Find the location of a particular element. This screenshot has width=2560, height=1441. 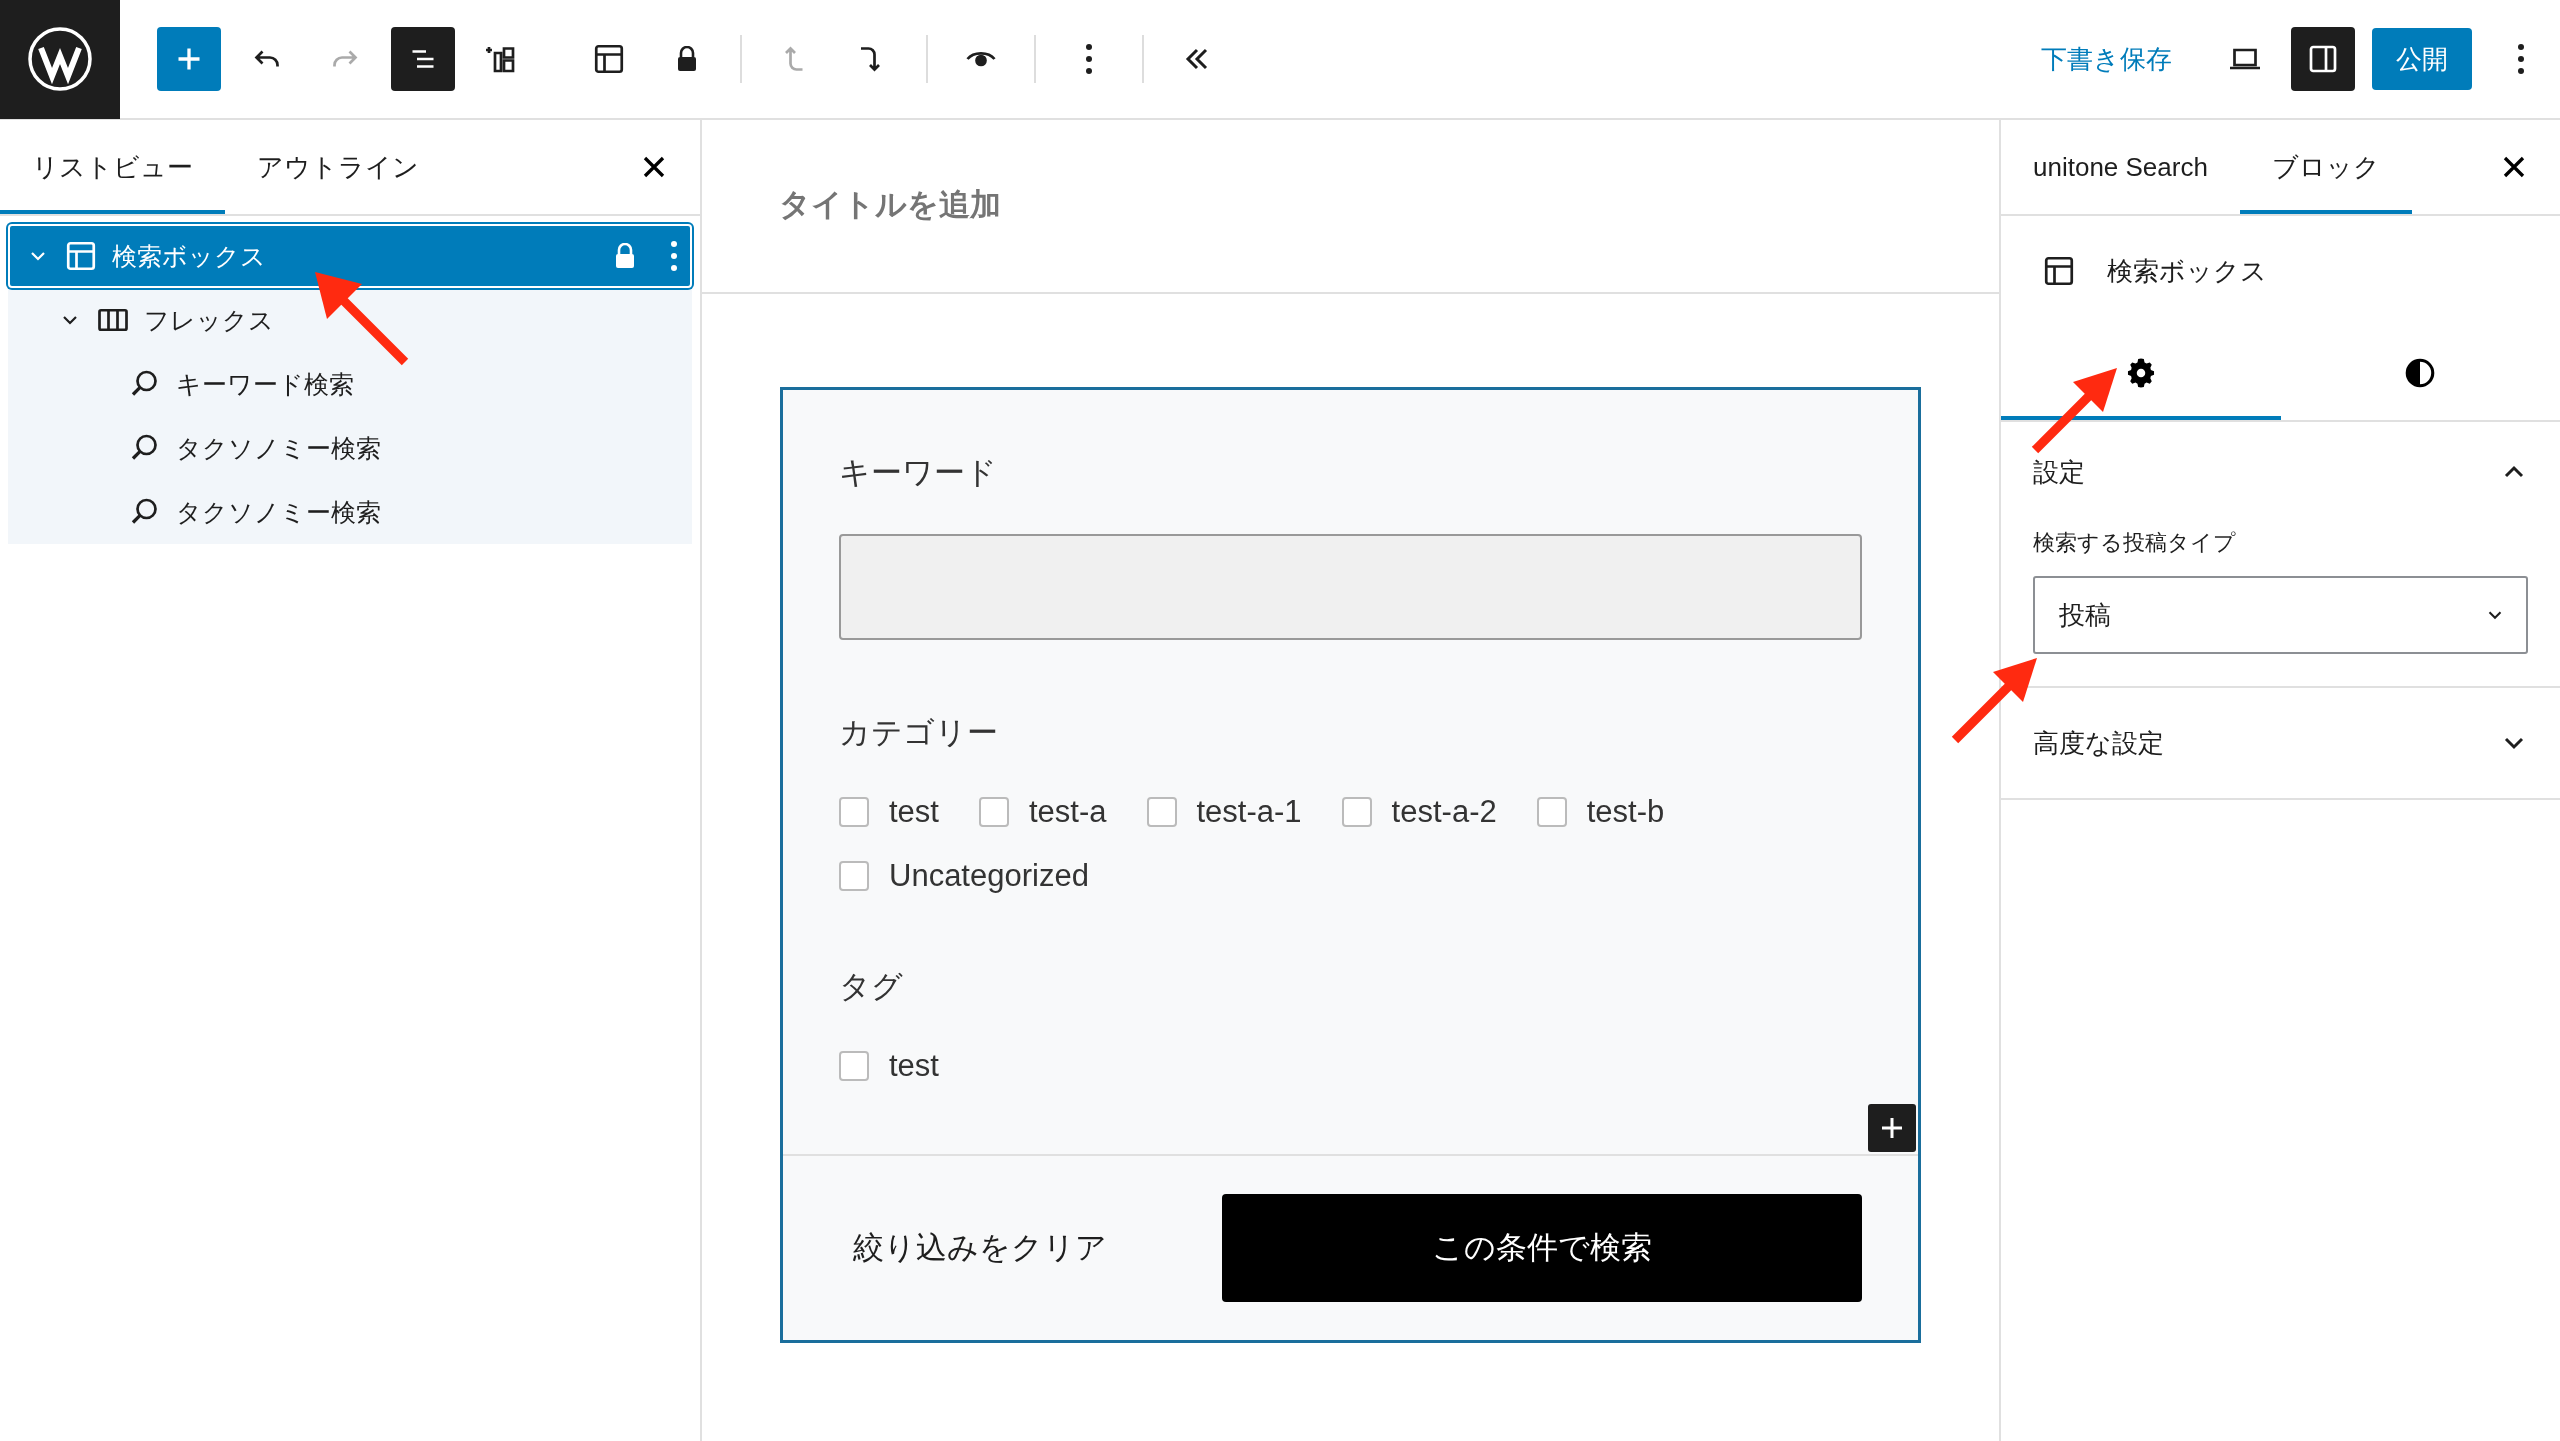

wordpress-logo-icon is located at coordinates (60, 59).